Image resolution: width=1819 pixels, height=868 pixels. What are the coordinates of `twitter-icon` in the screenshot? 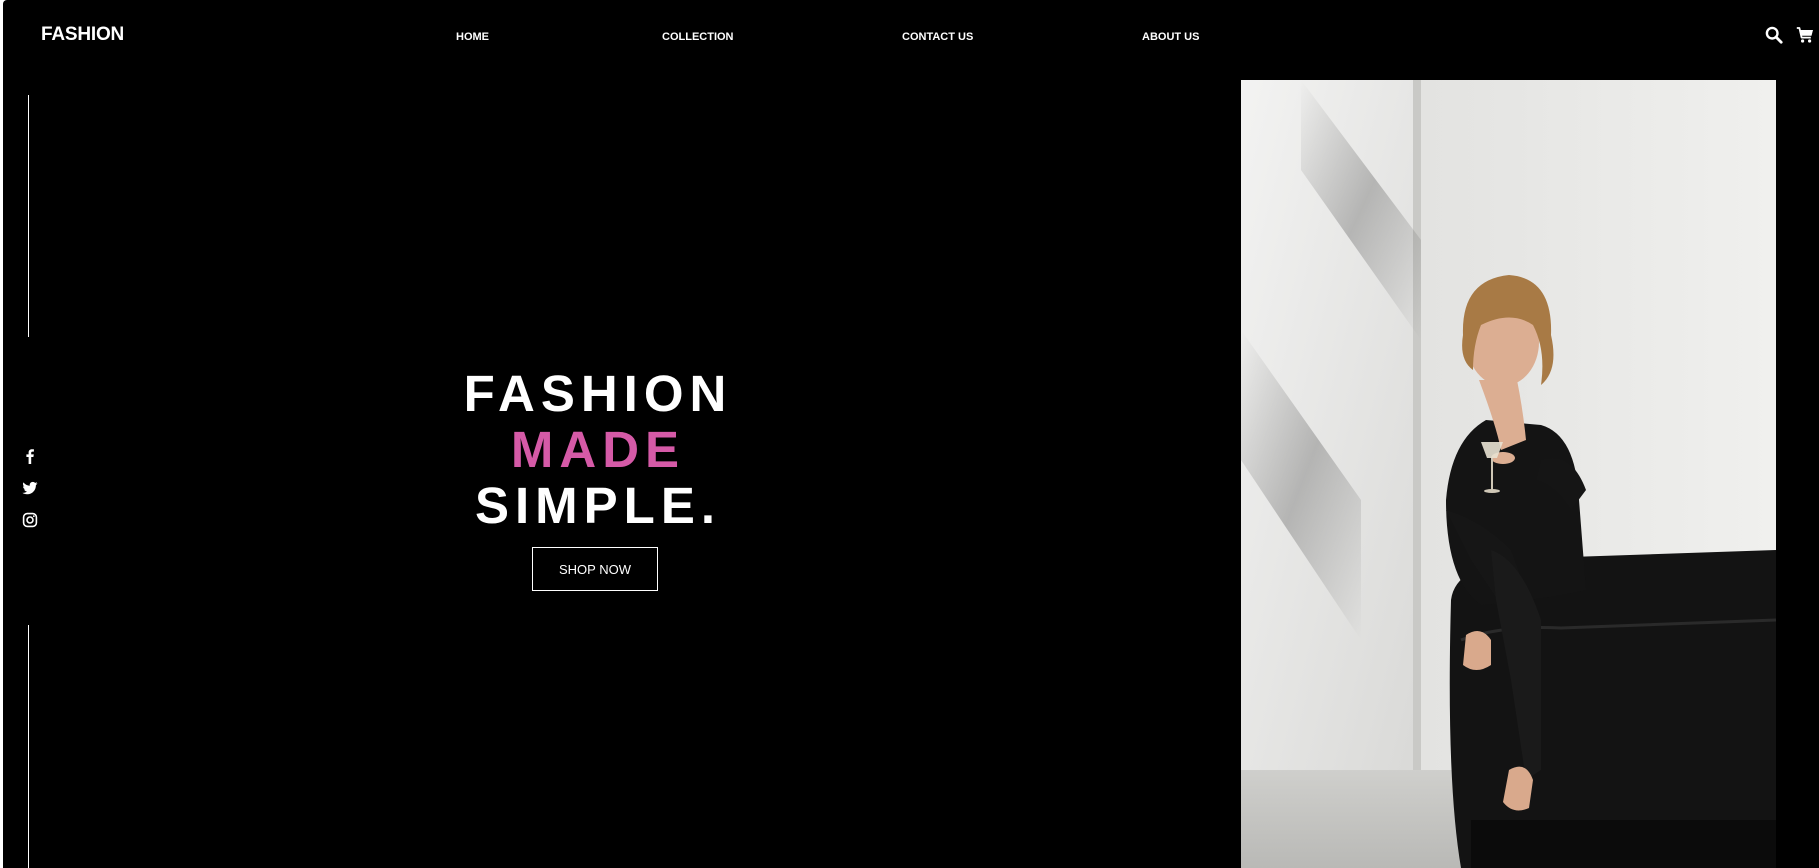 It's located at (30, 488).